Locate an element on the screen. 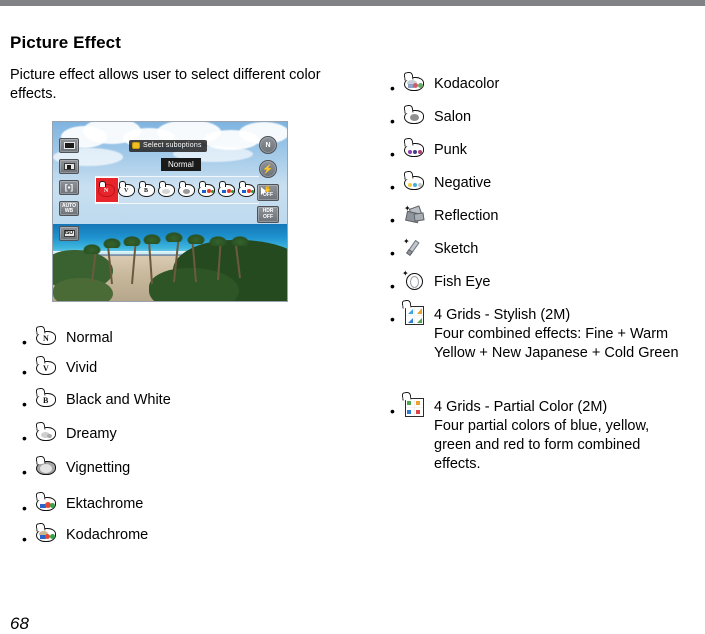  iso-icon: ISO is located at coordinates (69, 233).